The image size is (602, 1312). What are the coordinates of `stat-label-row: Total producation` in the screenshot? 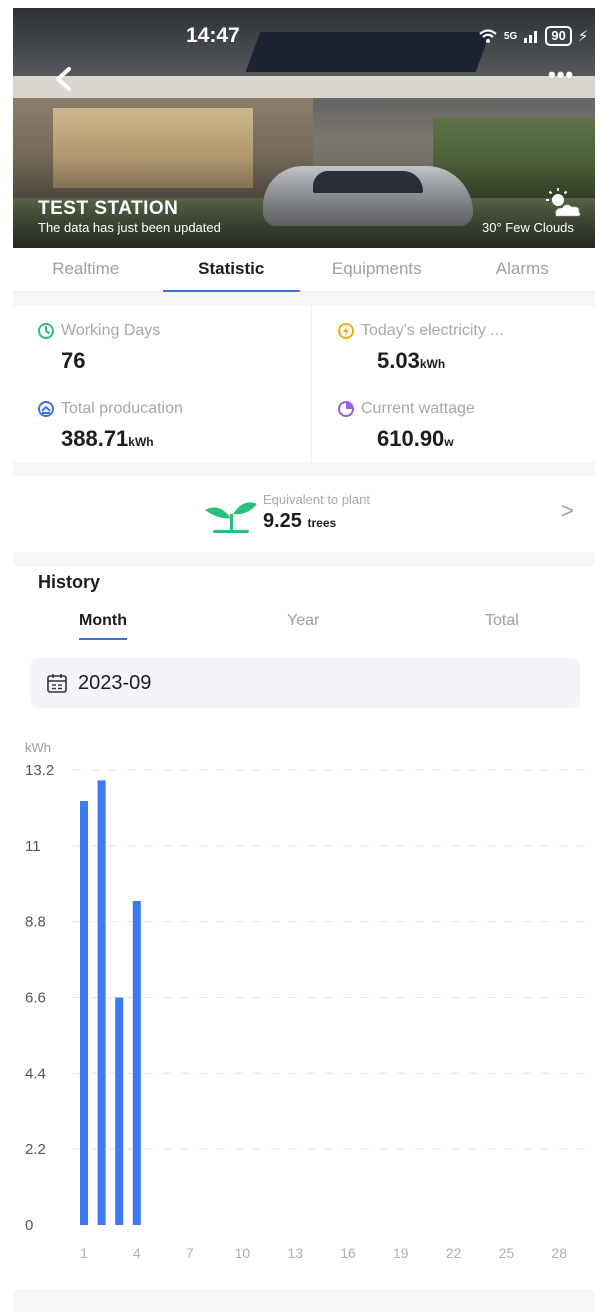 It's located at (110, 409).